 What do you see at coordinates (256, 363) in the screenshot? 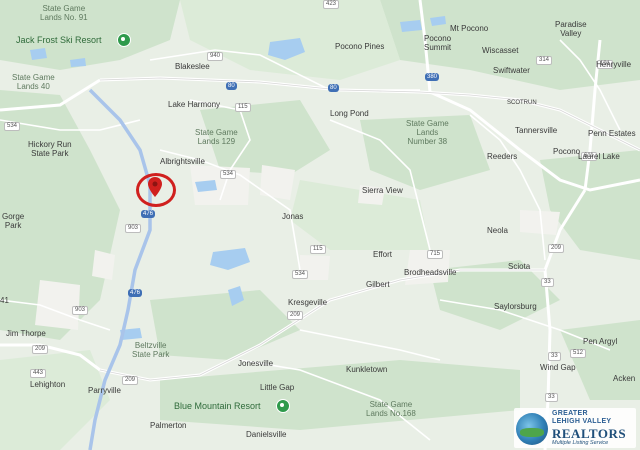
I see `label-jonesville: Jonesville` at bounding box center [256, 363].